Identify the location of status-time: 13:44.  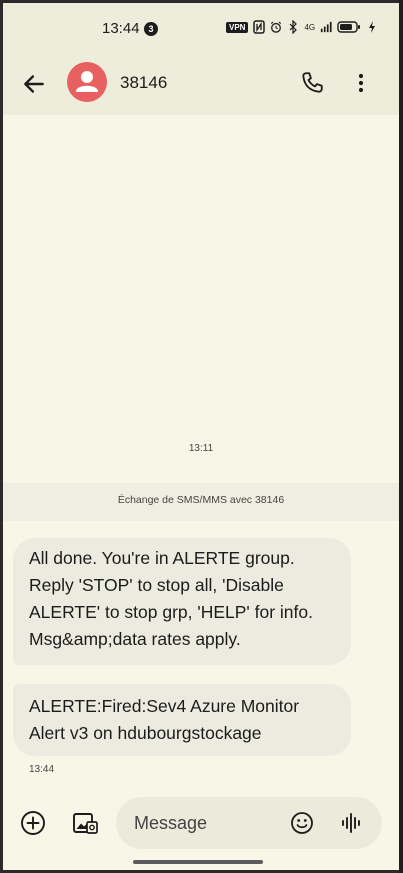
(121, 28).